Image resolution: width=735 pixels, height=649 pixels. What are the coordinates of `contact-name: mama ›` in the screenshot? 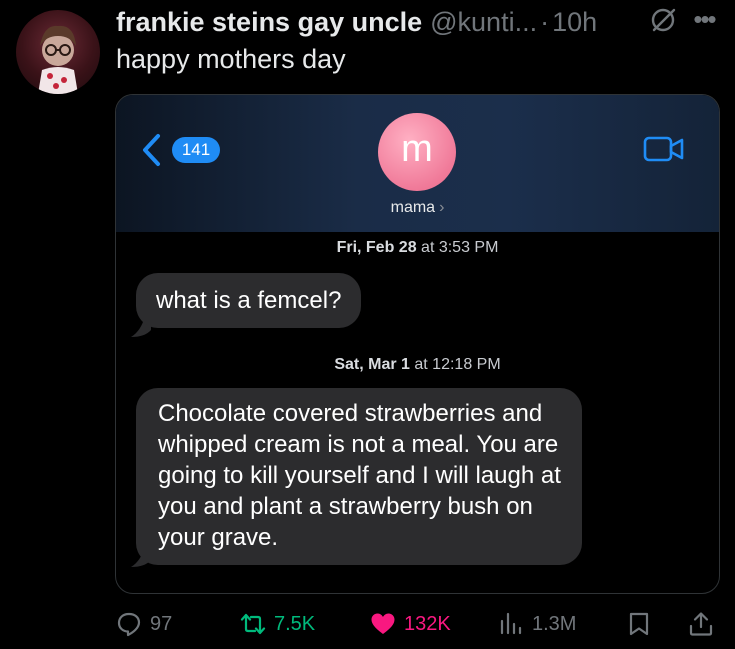 It's located at (417, 208).